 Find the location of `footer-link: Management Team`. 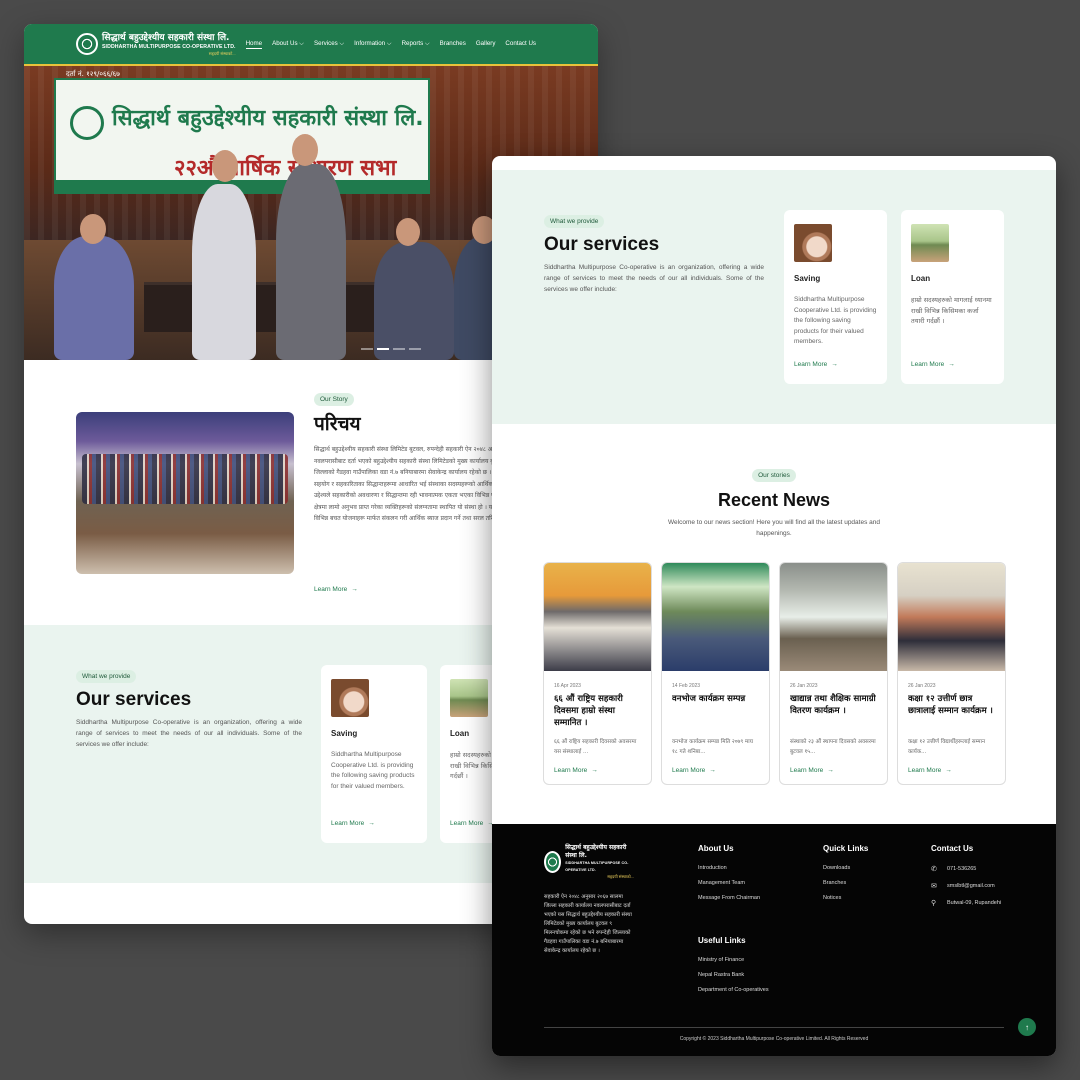

footer-link: Management Team is located at coordinates (729, 883).